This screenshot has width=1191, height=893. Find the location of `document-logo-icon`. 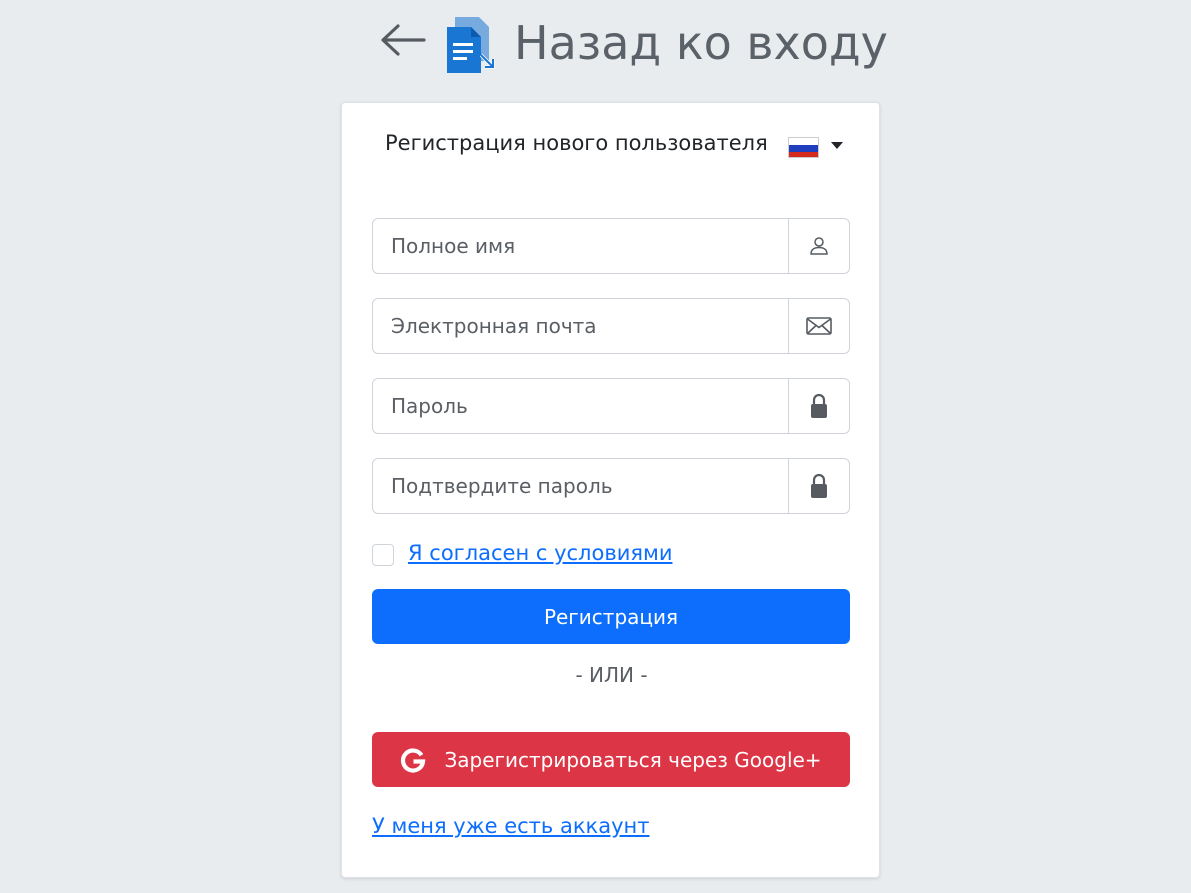

document-logo-icon is located at coordinates (471, 45).